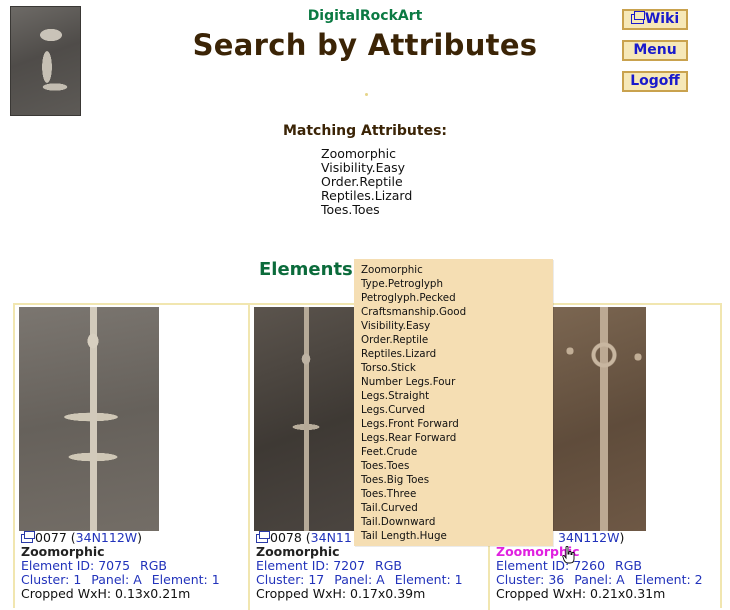 Image resolution: width=730 pixels, height=610 pixels. I want to click on tooltip-item: Legs.Curved, so click(393, 410).